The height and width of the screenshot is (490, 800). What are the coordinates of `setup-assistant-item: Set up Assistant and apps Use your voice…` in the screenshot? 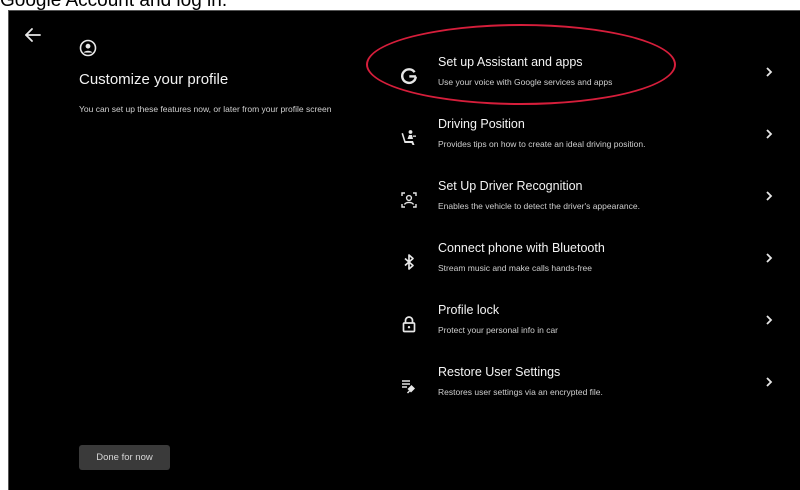 It's located at (584, 79).